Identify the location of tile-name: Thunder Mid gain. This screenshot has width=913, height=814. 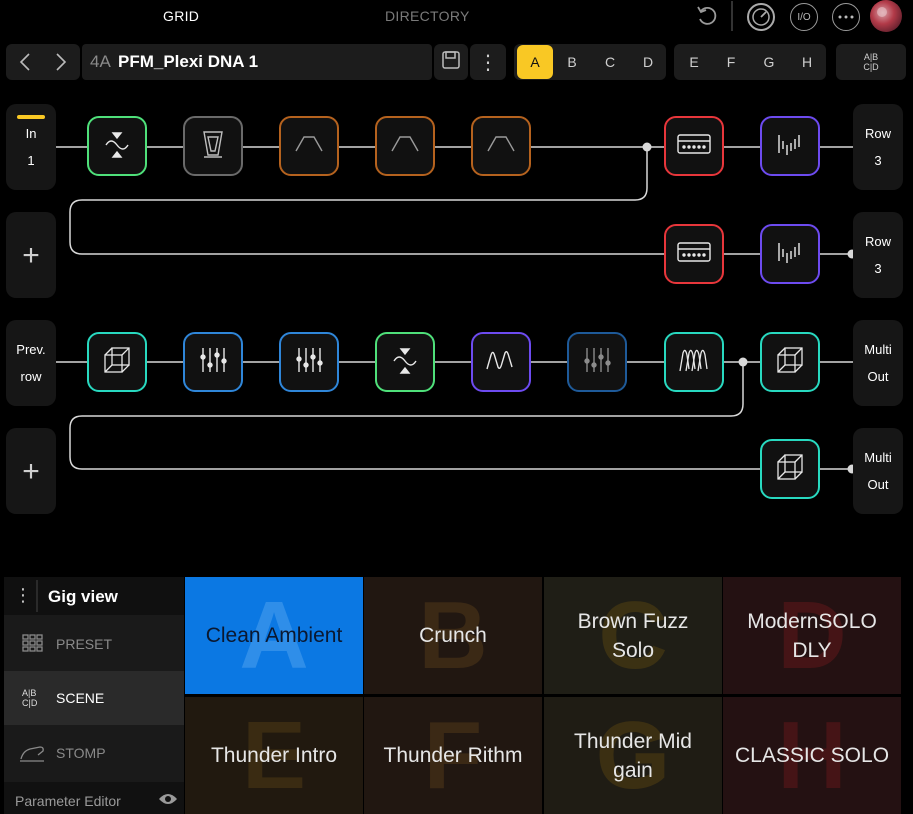
(633, 755).